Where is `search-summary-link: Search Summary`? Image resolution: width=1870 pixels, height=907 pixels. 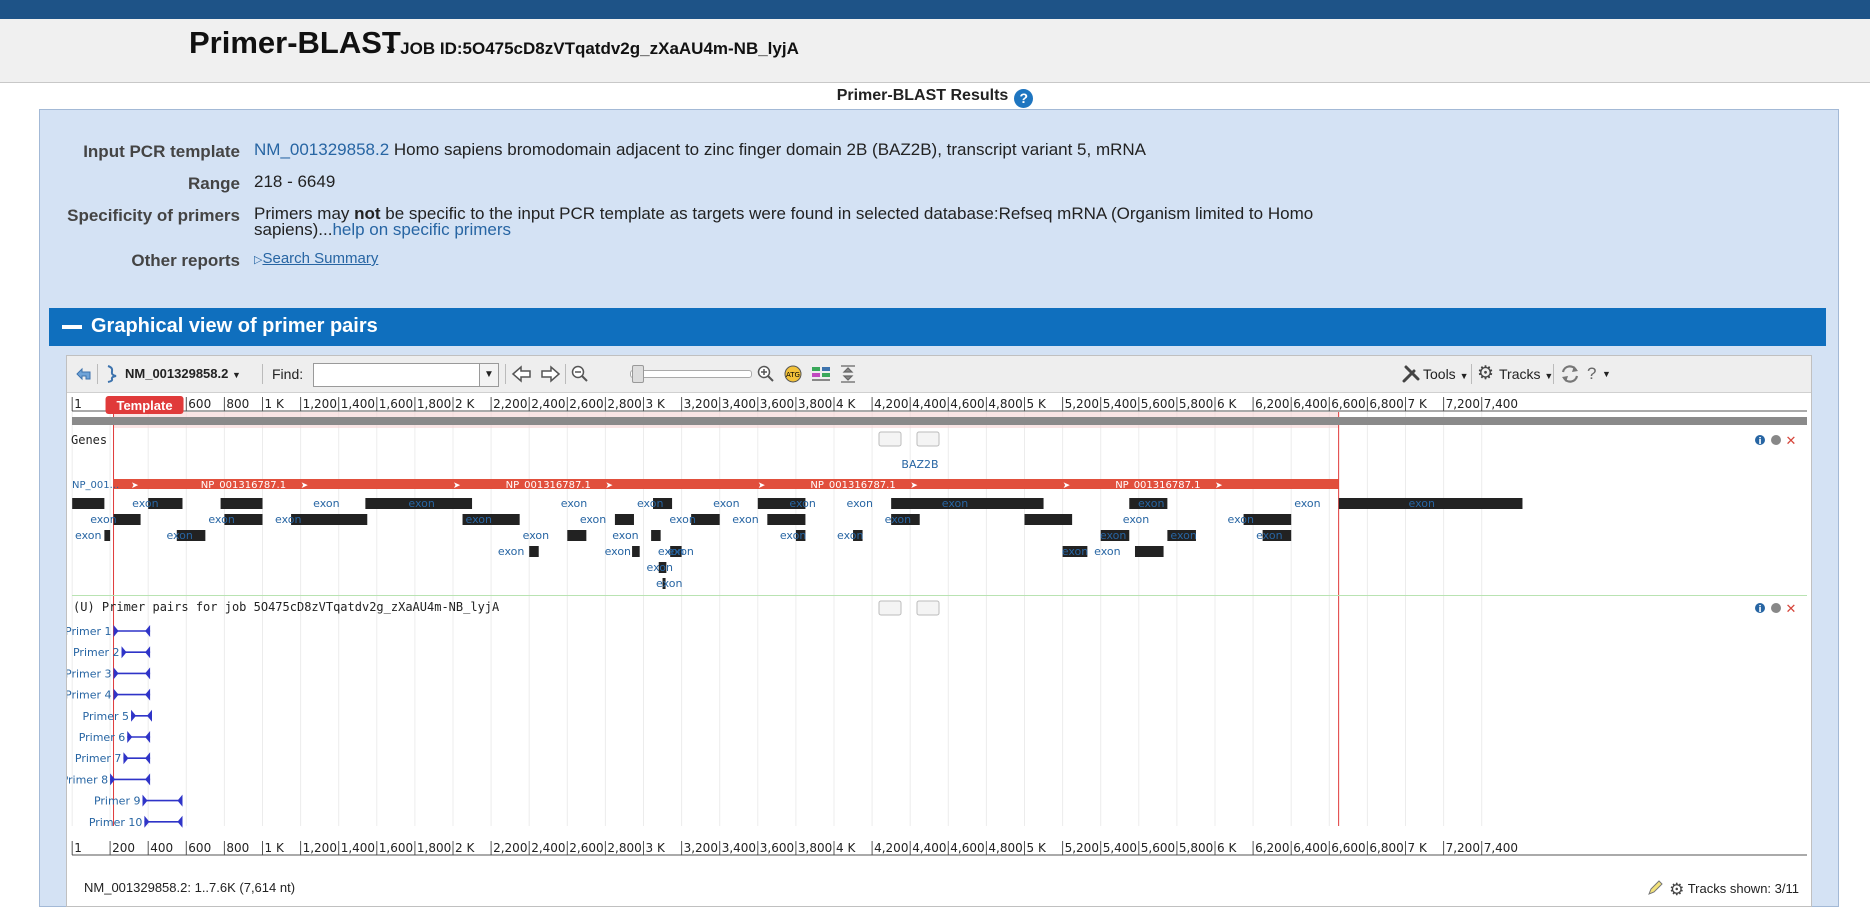
search-summary-link: Search Summary is located at coordinates (320, 258).